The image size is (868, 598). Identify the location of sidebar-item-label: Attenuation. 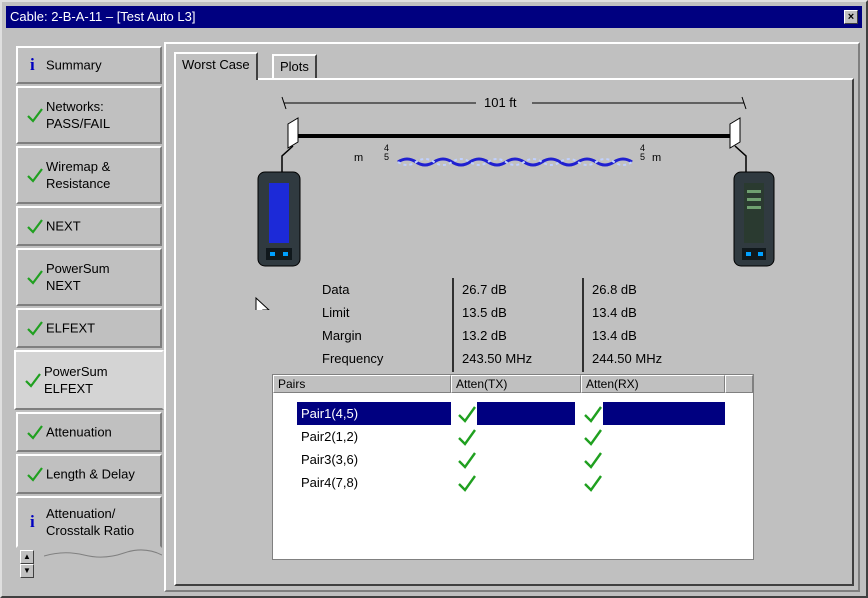
(79, 432).